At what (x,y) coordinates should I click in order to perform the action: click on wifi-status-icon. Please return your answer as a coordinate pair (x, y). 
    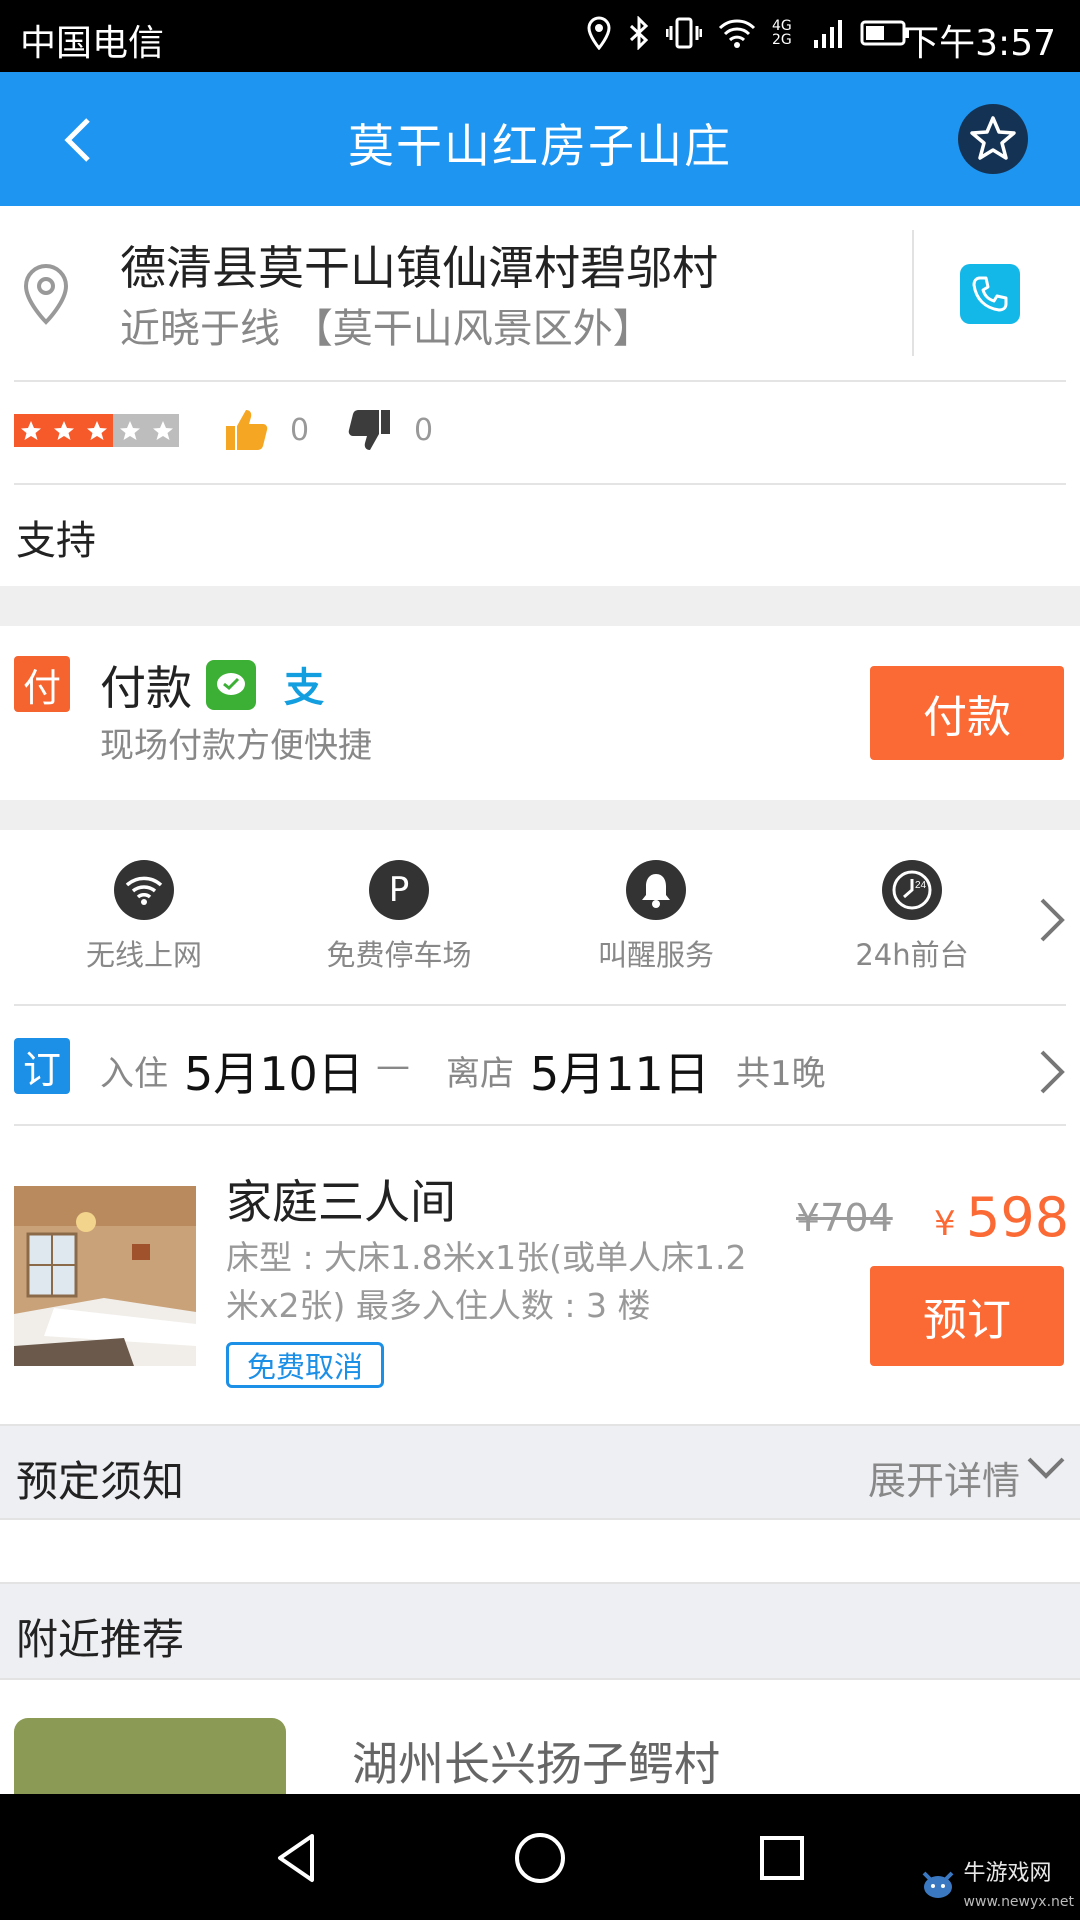
    Looking at the image, I should click on (737, 33).